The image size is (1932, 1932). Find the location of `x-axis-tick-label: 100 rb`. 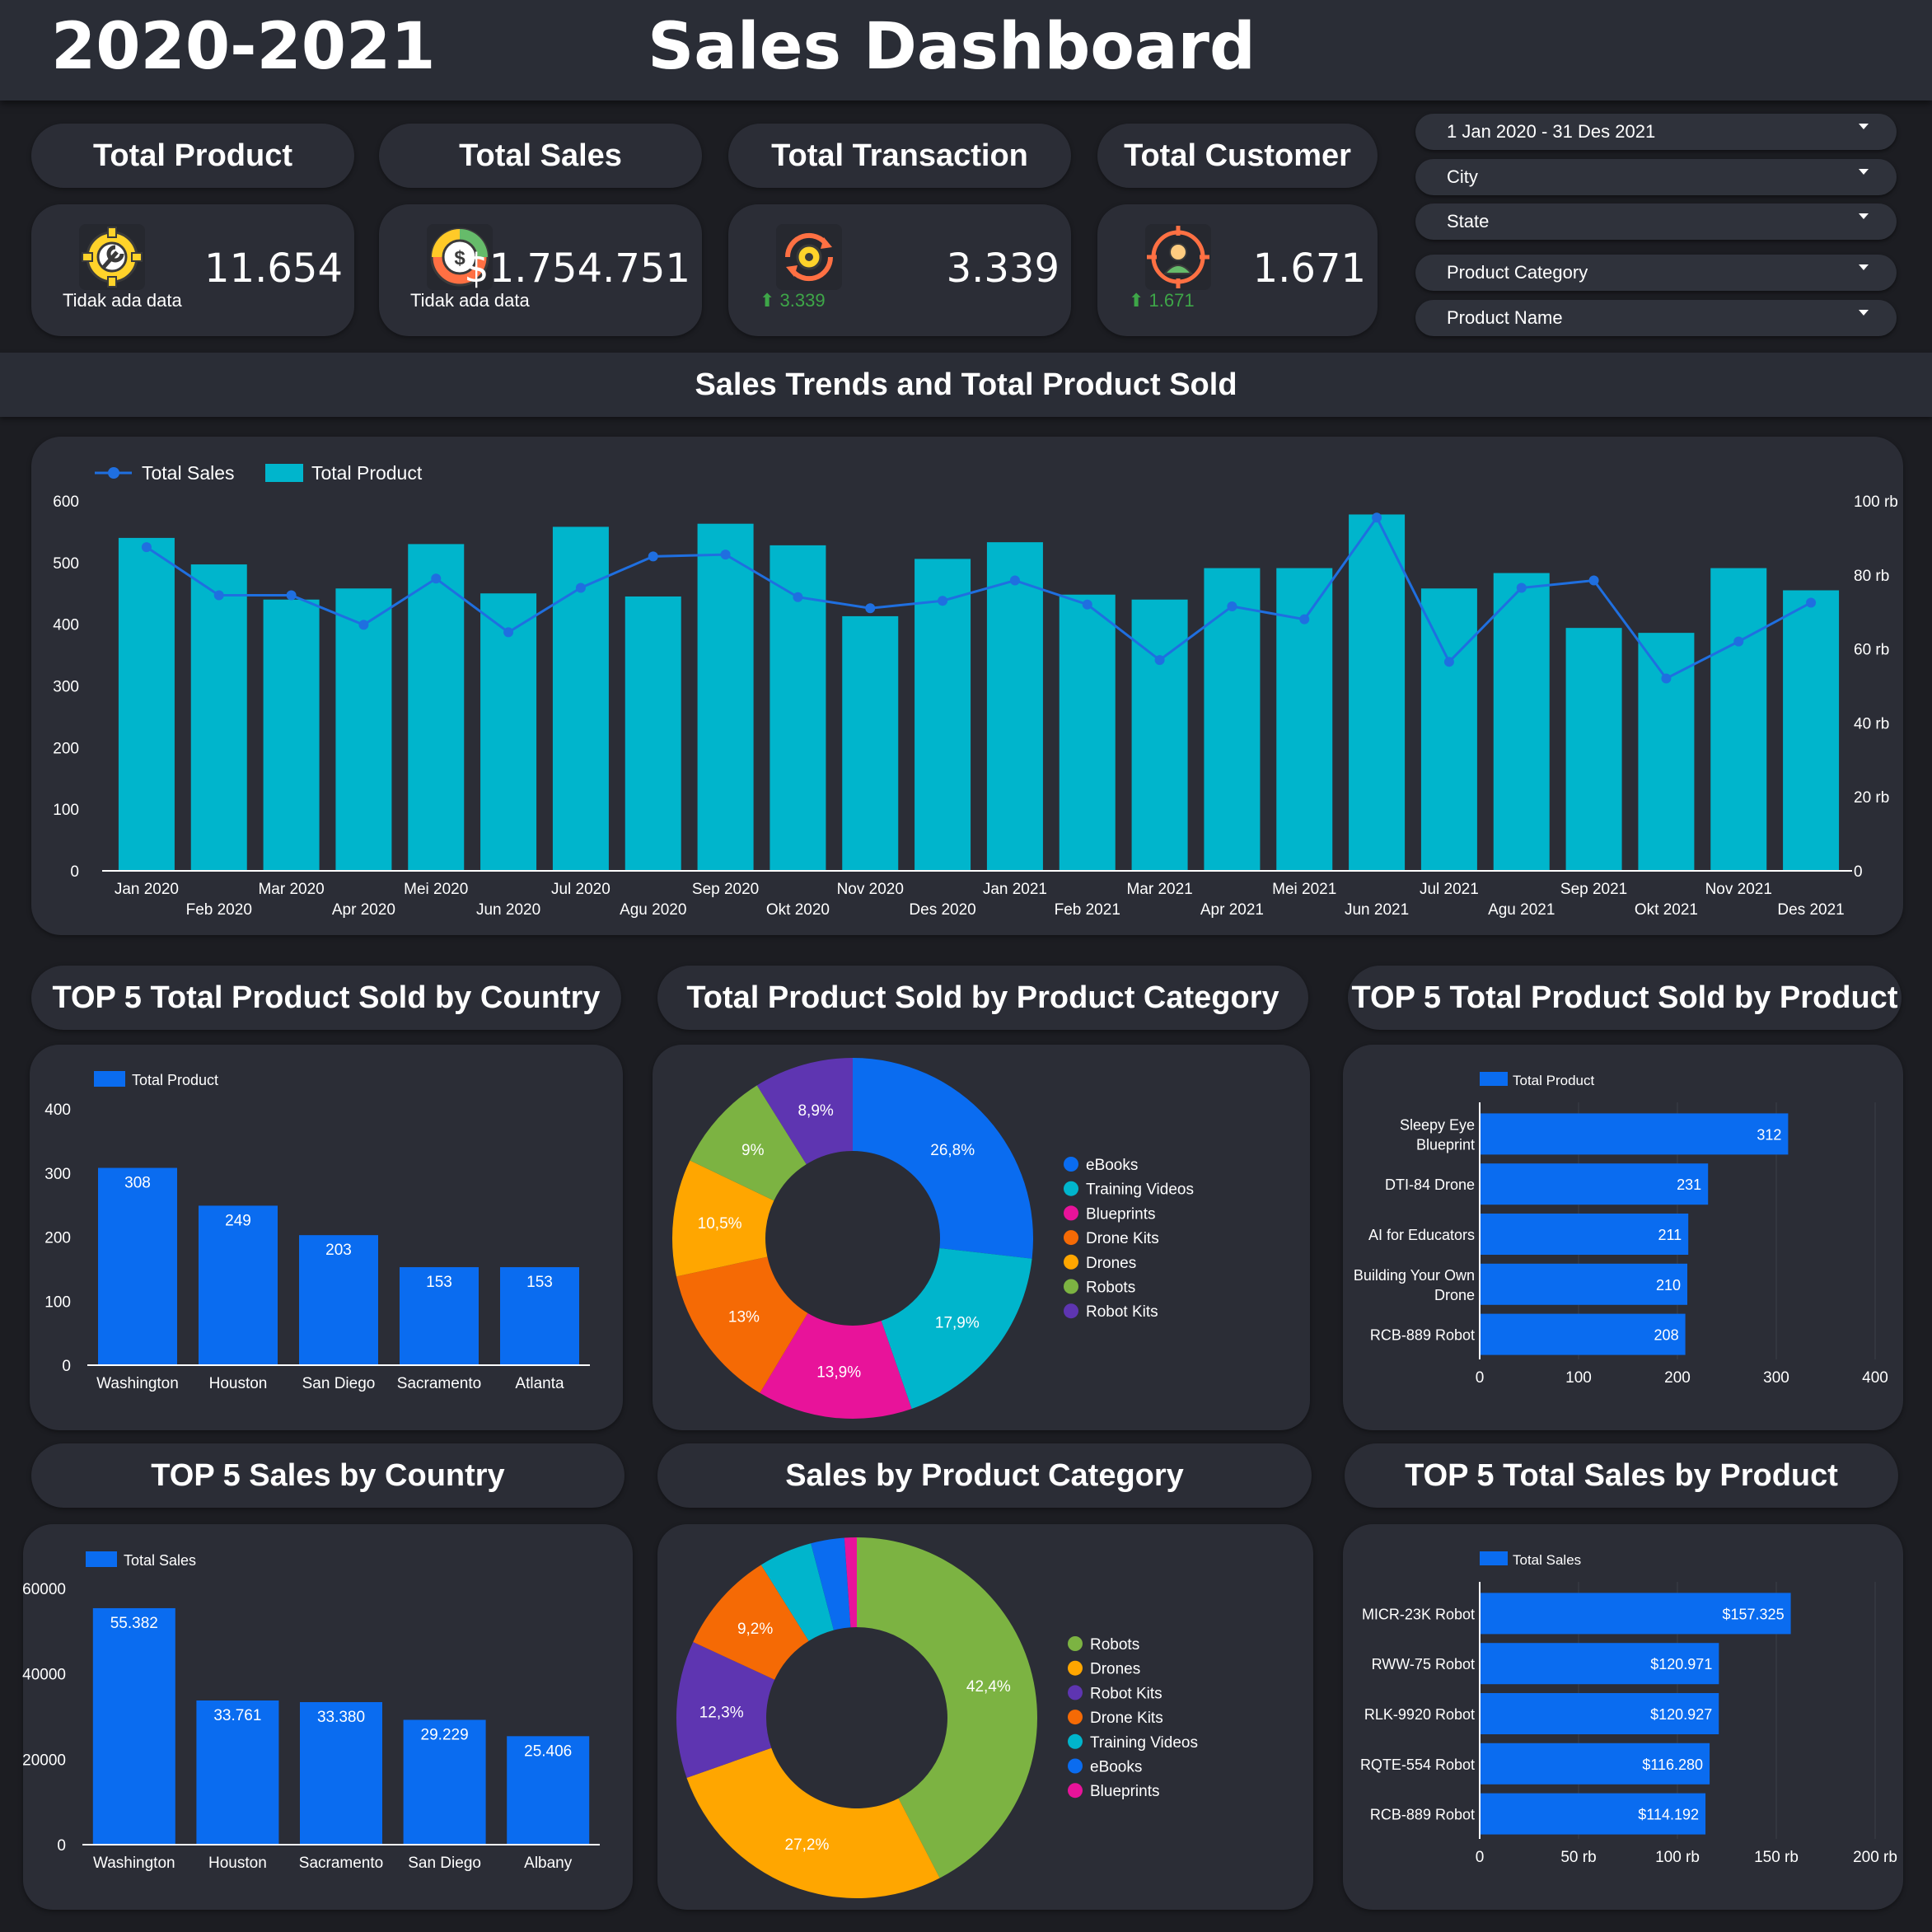

x-axis-tick-label: 100 rb is located at coordinates (1677, 1857).